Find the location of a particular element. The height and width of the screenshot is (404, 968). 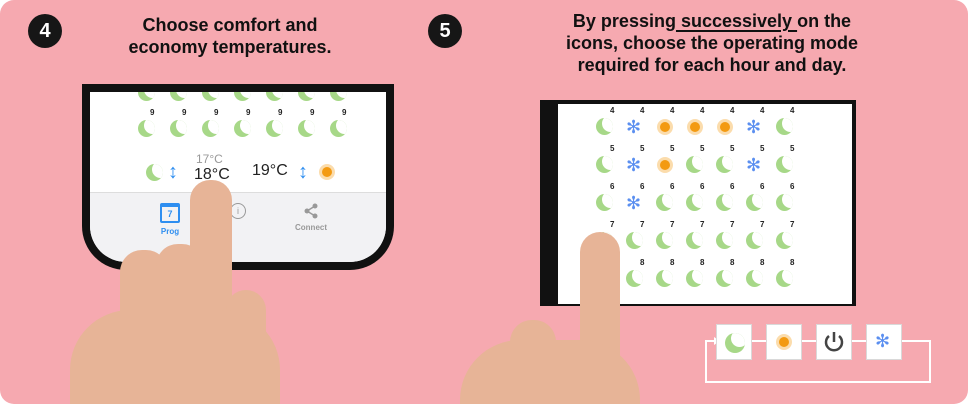

power-icon is located at coordinates (834, 342).